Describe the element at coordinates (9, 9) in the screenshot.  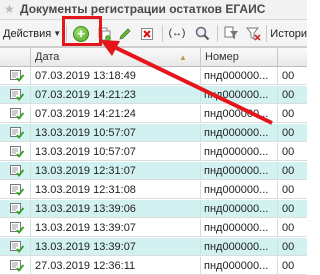
I see `favorite-star-icon: ★` at that location.